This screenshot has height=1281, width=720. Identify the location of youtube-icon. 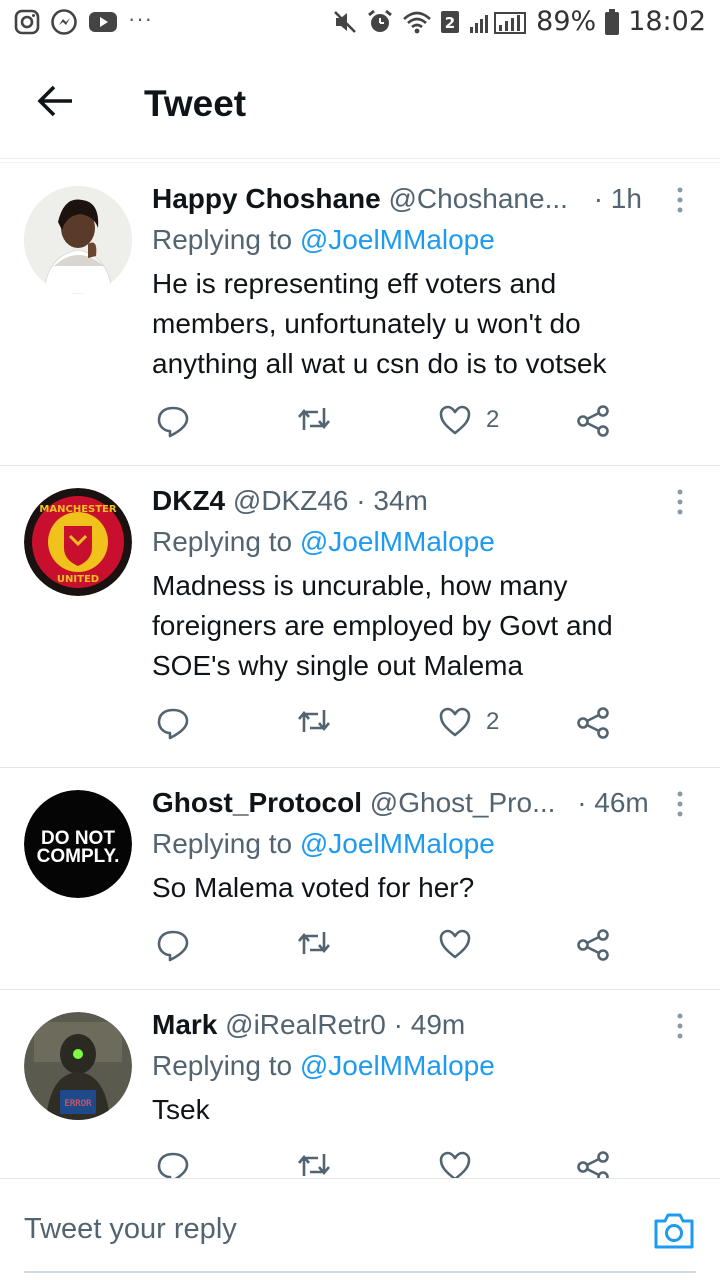
(103, 22).